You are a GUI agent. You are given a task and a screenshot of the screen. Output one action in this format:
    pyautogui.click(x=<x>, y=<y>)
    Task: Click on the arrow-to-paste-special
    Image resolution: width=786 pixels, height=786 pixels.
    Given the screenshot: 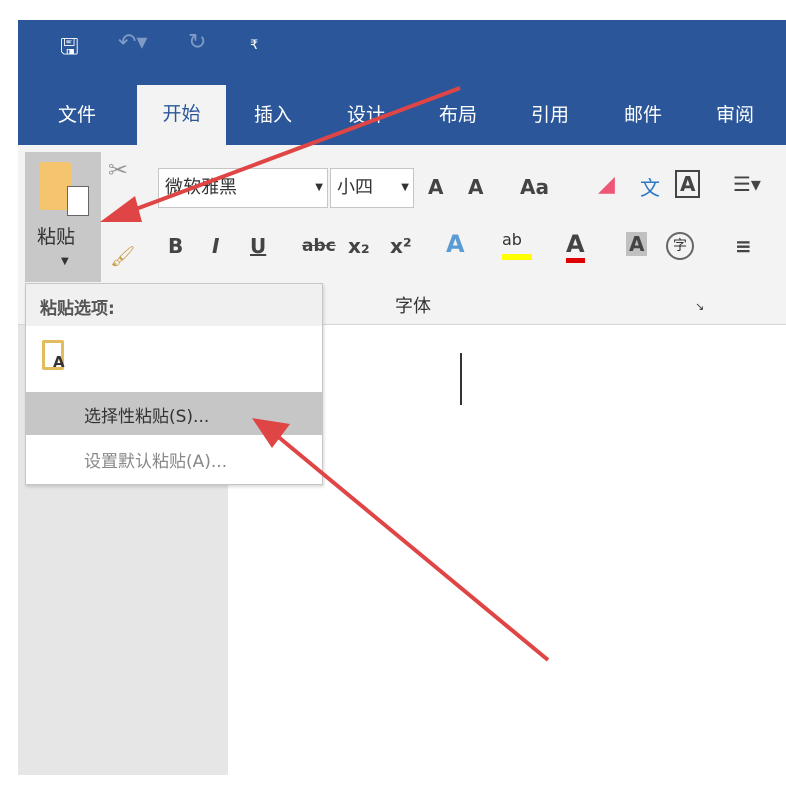 What is the action you would take?
    pyautogui.click(x=409, y=545)
    